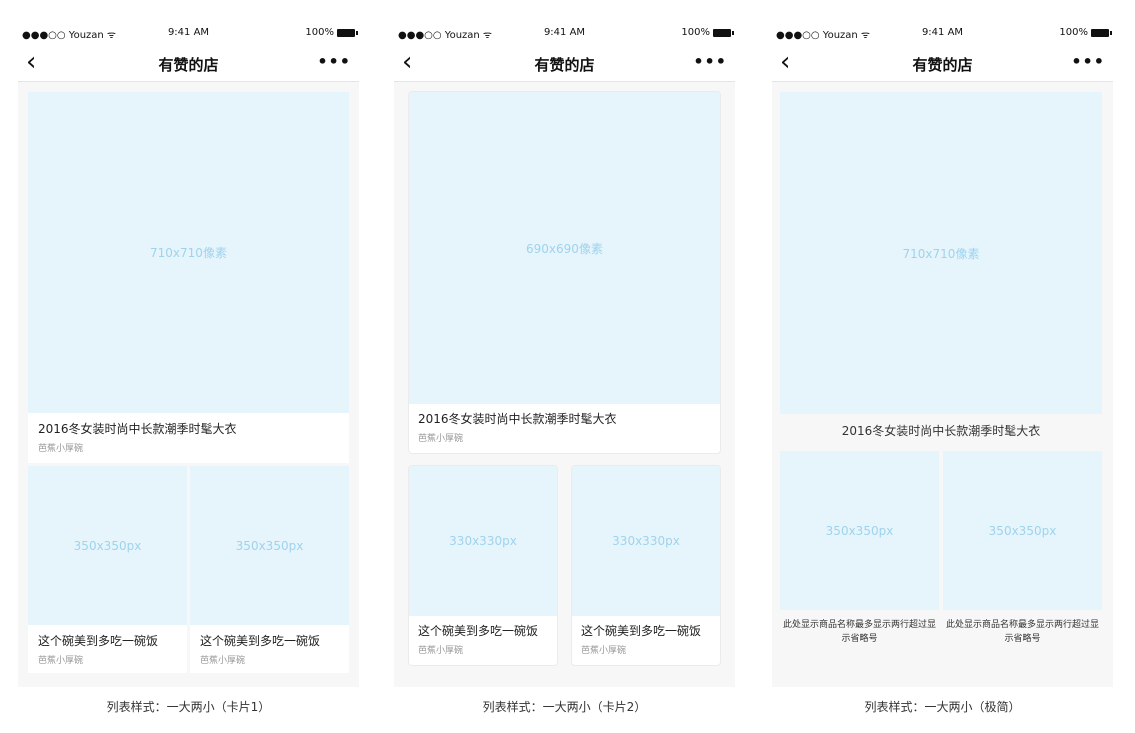 The width and height of the screenshot is (1135, 733). I want to click on style-label: 列表样式：一大两小（卡片2）, so click(564, 707).